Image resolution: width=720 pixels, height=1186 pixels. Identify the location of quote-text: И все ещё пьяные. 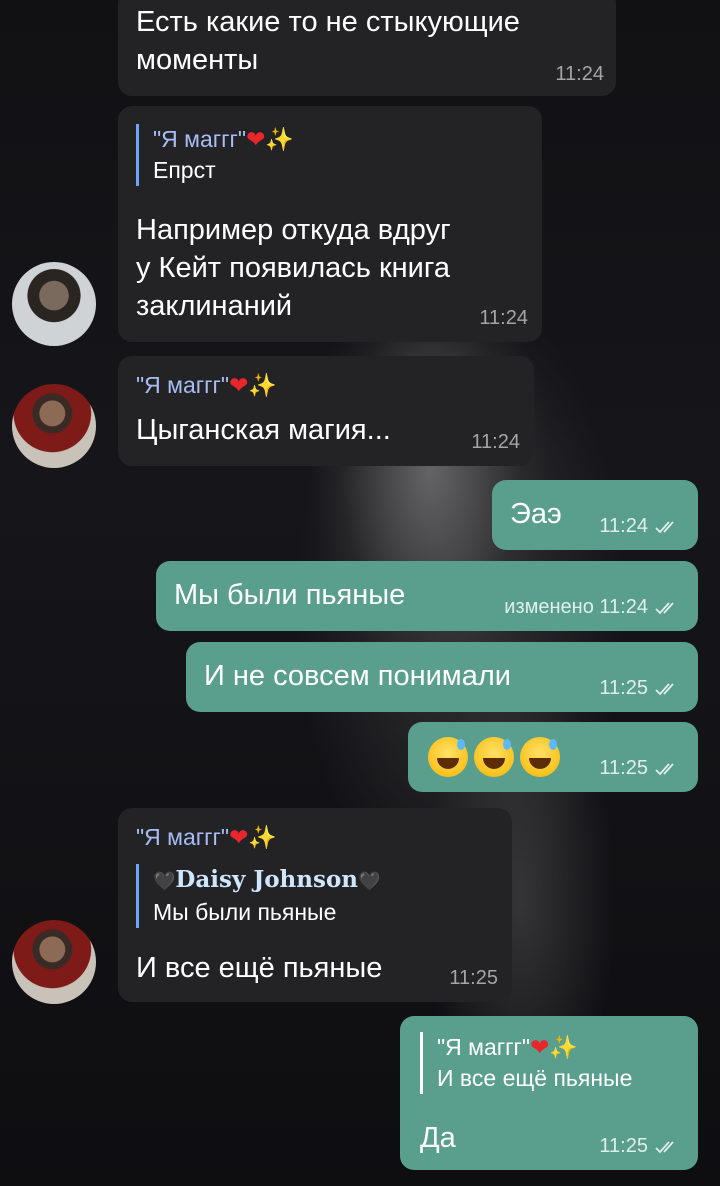
(535, 1078).